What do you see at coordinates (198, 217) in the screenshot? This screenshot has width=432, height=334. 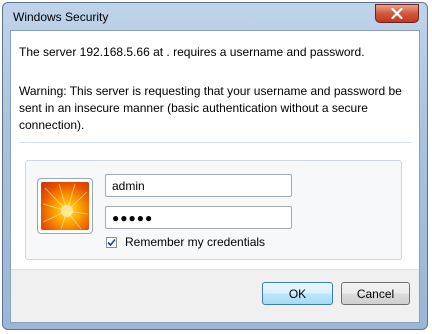 I see `password-field: ●●●●●` at bounding box center [198, 217].